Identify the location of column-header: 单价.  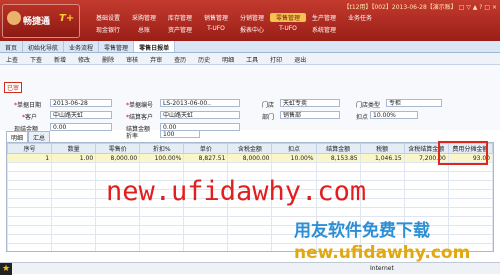
(206, 148).